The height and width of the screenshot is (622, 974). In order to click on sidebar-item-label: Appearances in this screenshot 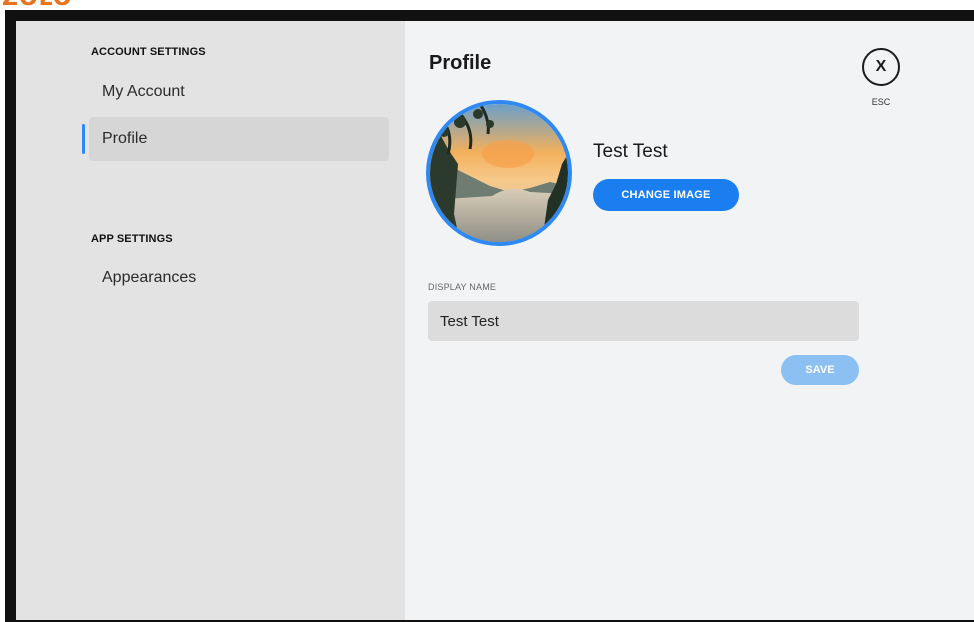, I will do `click(149, 277)`.